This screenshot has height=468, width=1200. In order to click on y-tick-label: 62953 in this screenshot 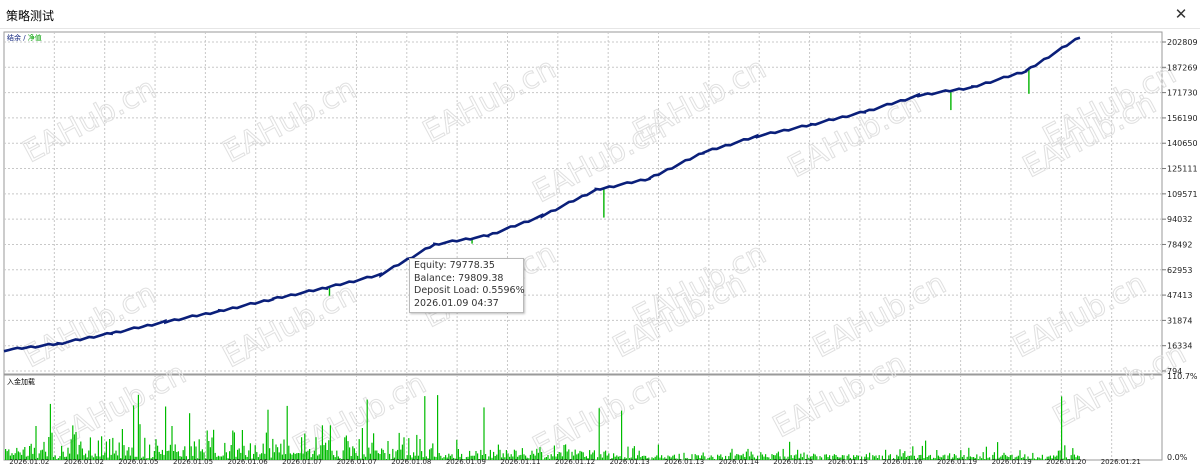, I will do `click(1179, 270)`.